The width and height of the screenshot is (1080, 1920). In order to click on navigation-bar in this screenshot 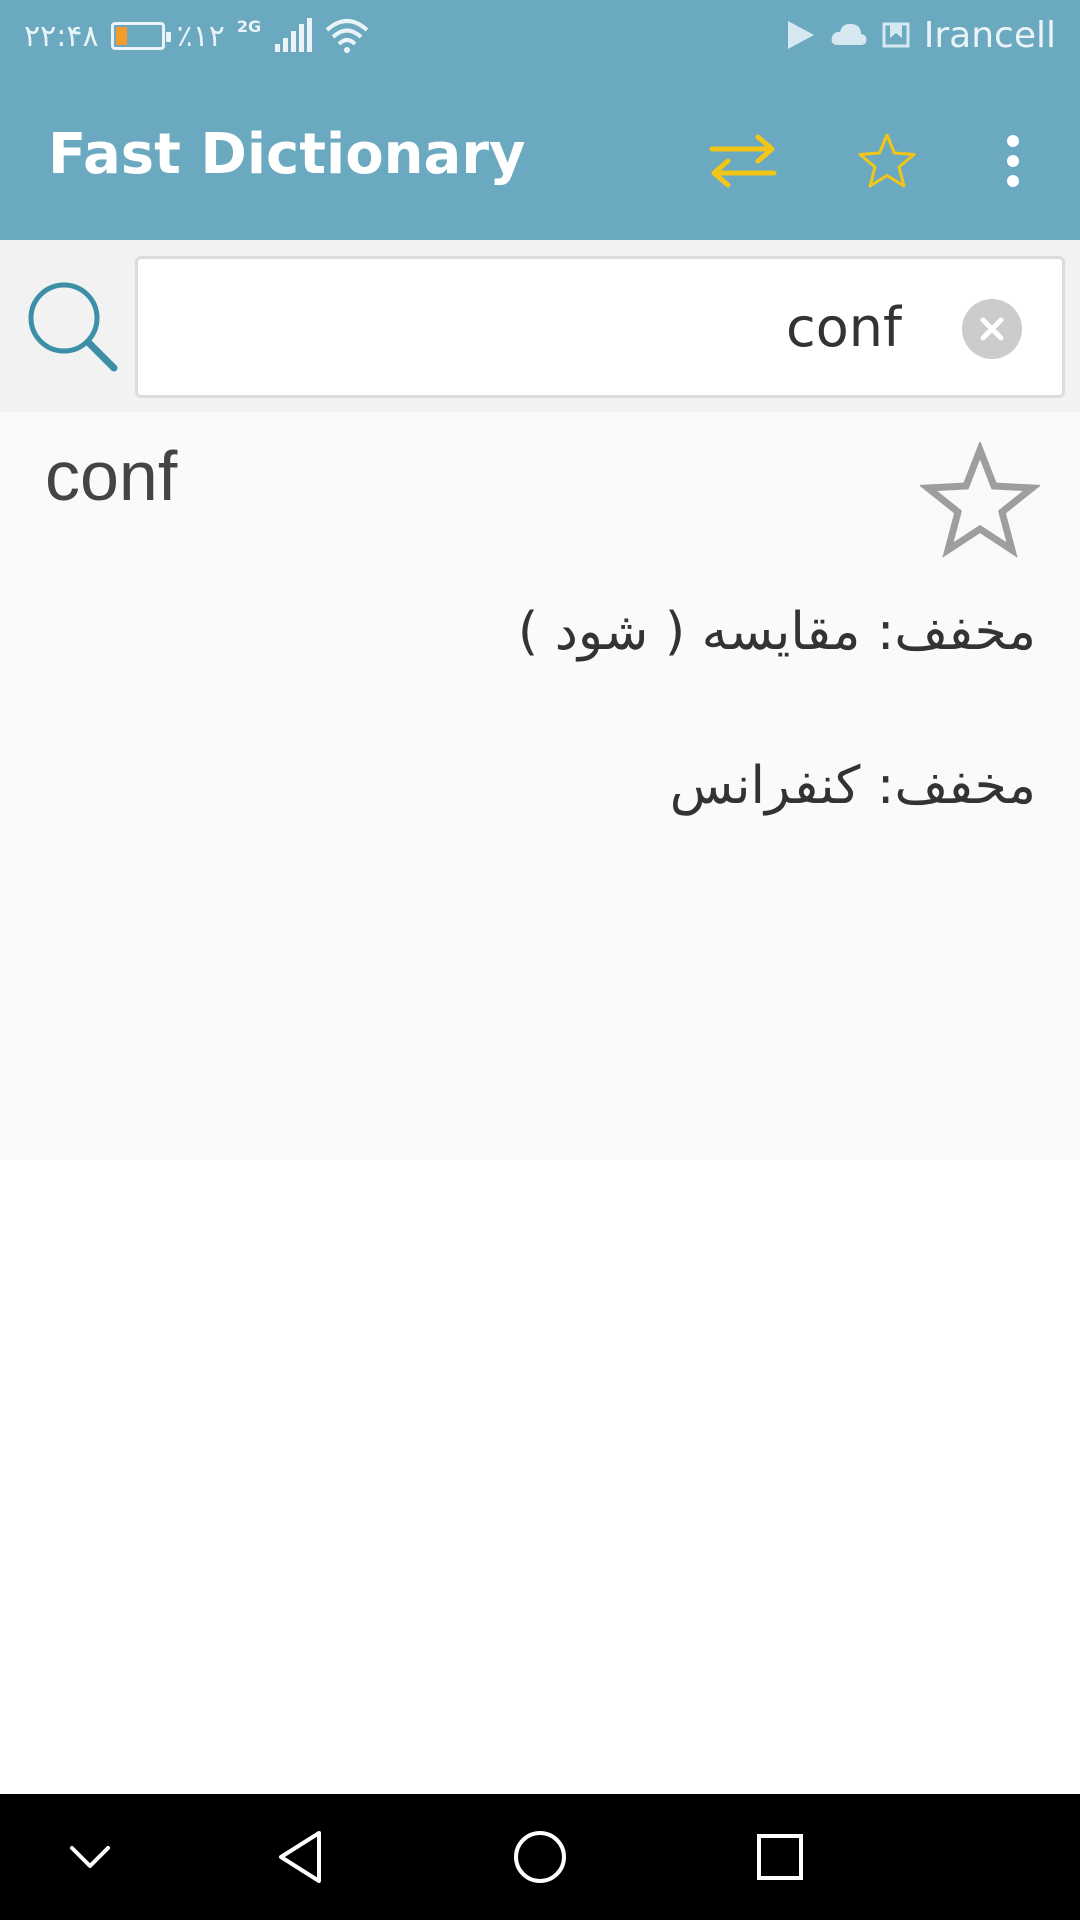, I will do `click(540, 1857)`.